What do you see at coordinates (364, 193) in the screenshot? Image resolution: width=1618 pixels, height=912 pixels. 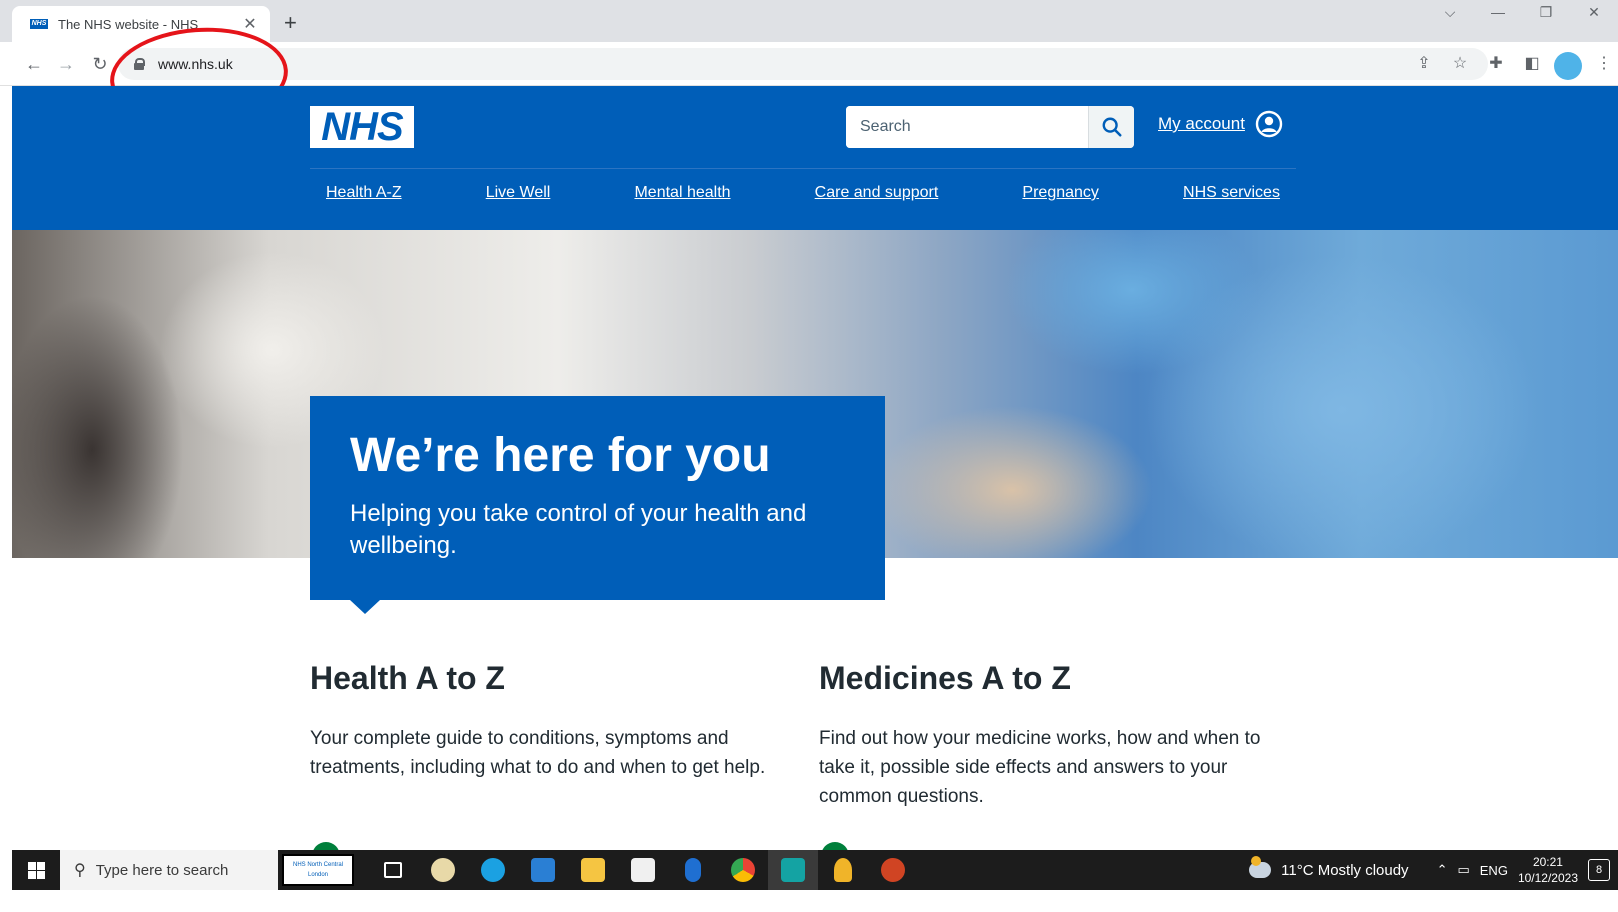 I see `nav-health-a-z: Health A-Z` at bounding box center [364, 193].